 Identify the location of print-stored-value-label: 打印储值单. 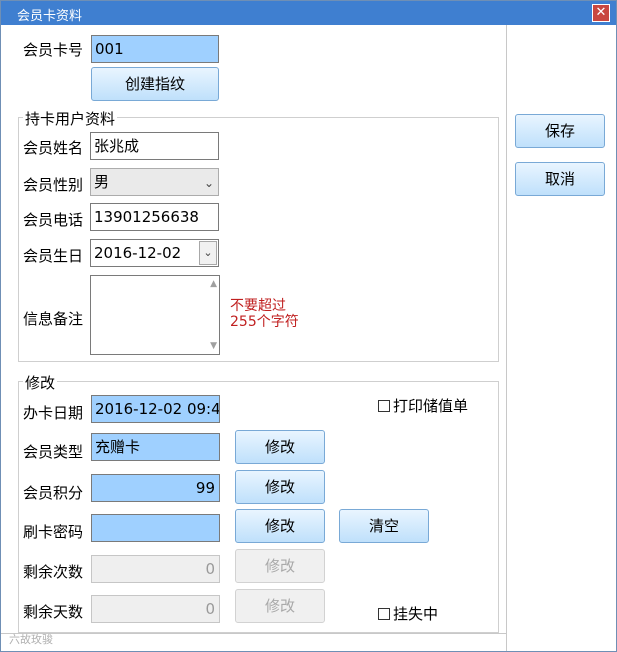
(431, 406).